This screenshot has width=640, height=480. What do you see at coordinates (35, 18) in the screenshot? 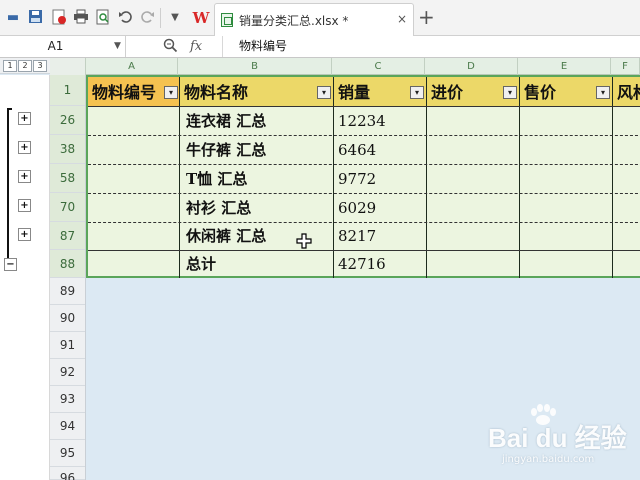
I see `save-icon` at bounding box center [35, 18].